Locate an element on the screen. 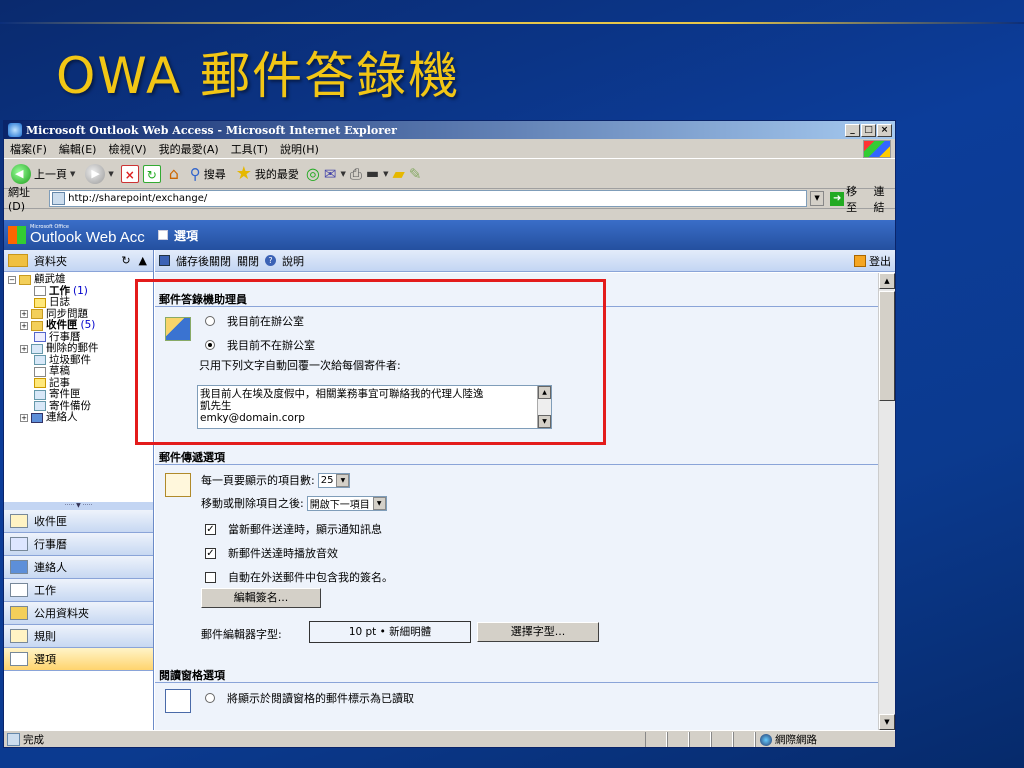 Image resolution: width=1024 pixels, height=768 pixels. menu-favorites: 我的最愛(A) is located at coordinates (189, 149).